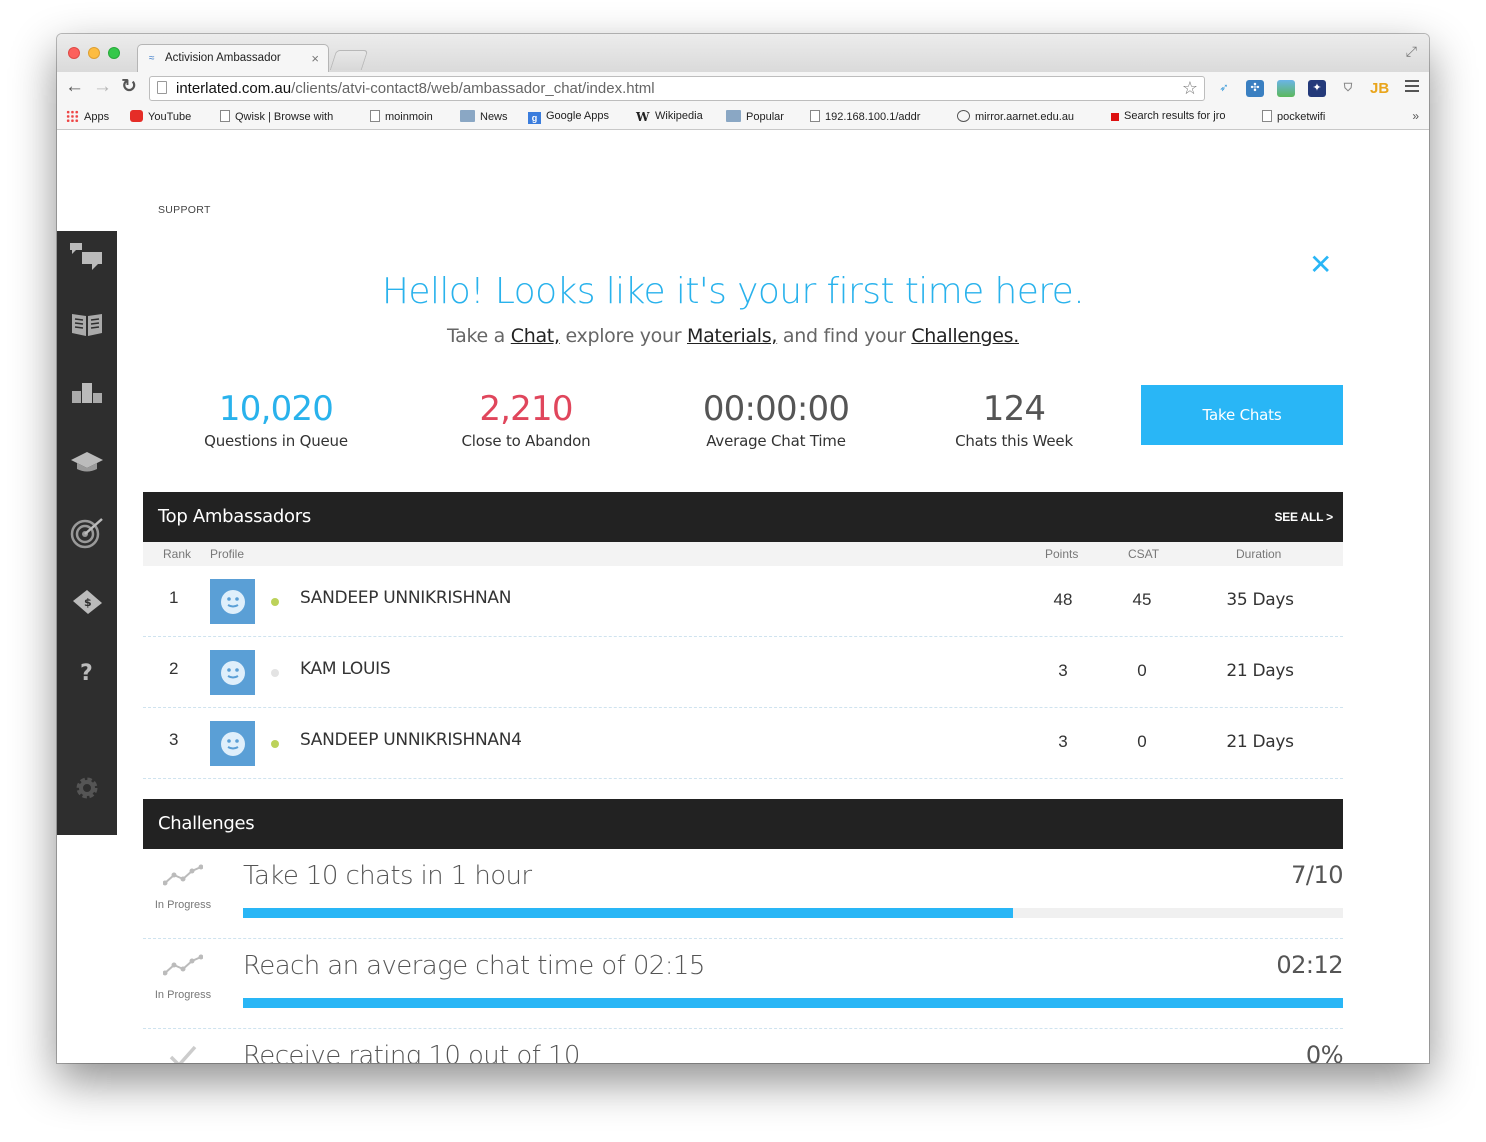 The image size is (1486, 1142). Describe the element at coordinates (87, 788) in the screenshot. I see `sidebar-item-settings` at that location.